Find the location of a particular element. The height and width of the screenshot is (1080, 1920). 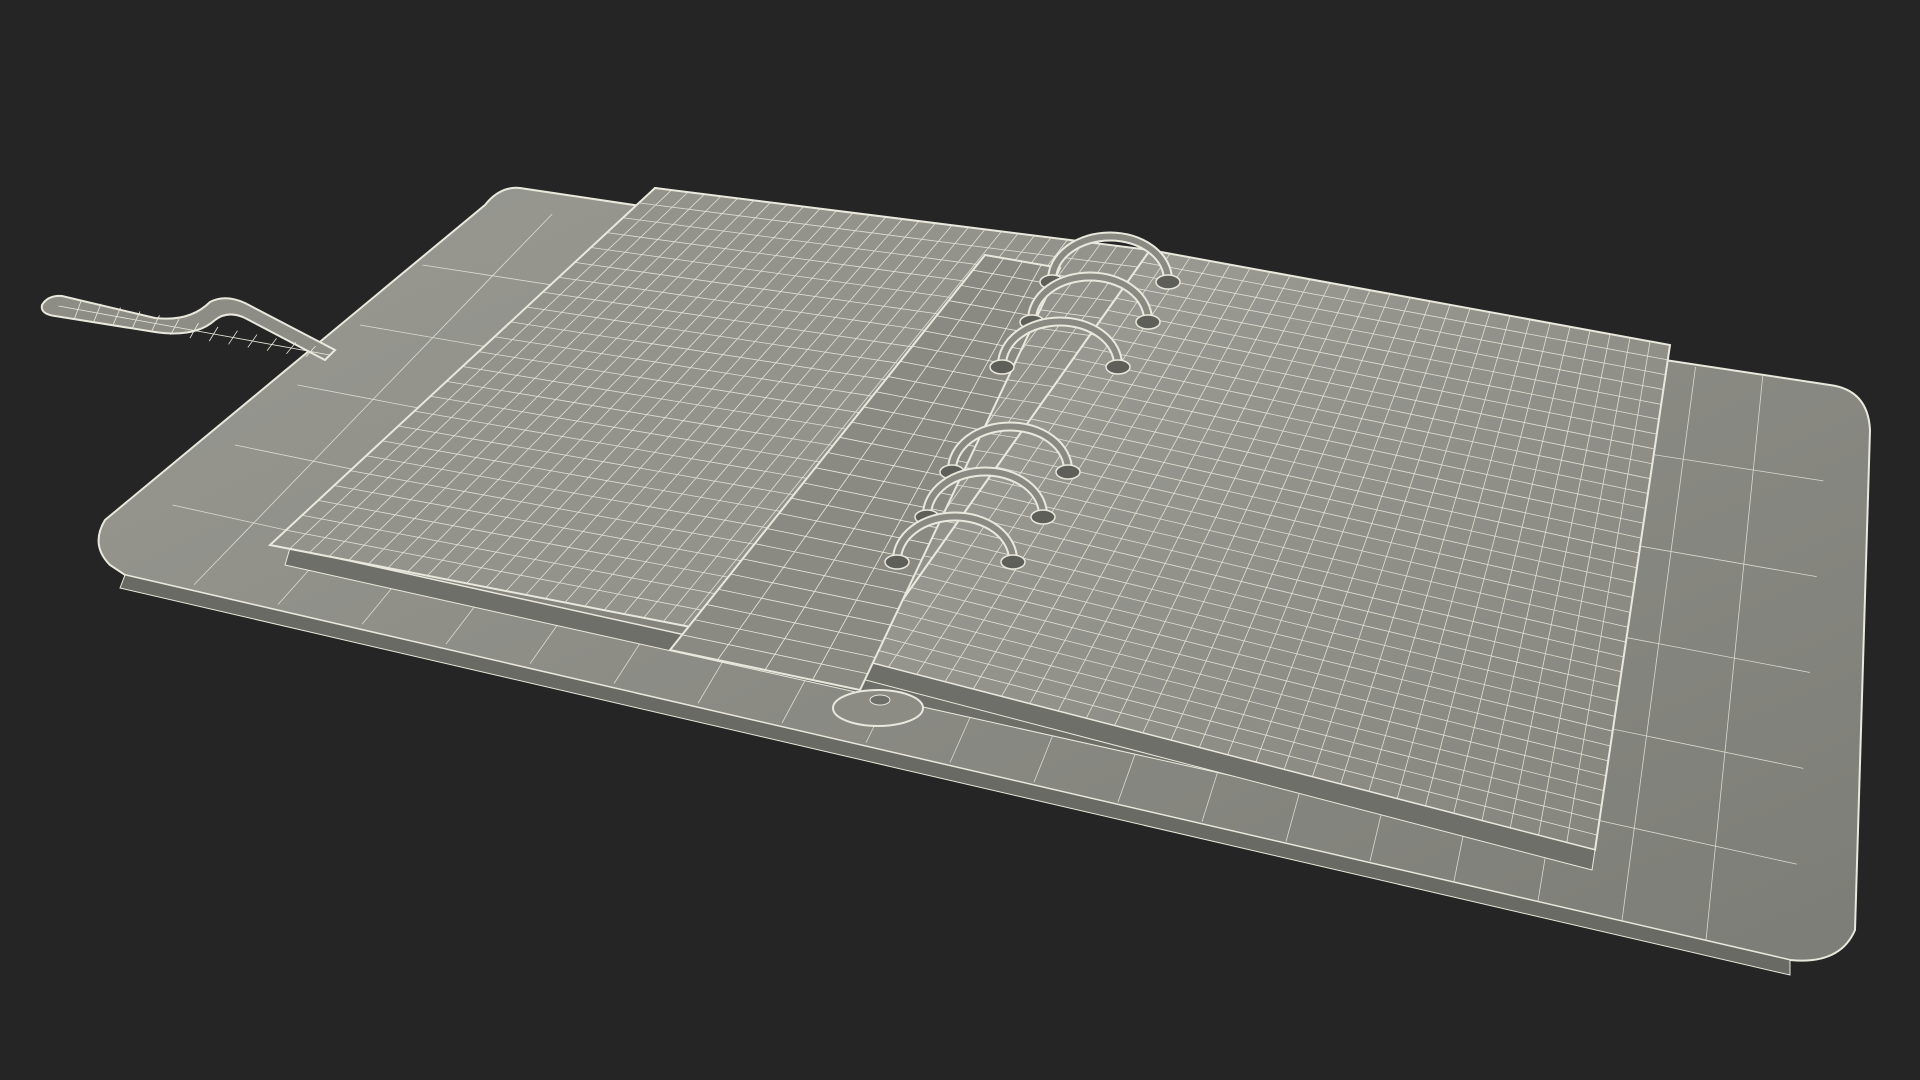

button-snap is located at coordinates (878, 708).